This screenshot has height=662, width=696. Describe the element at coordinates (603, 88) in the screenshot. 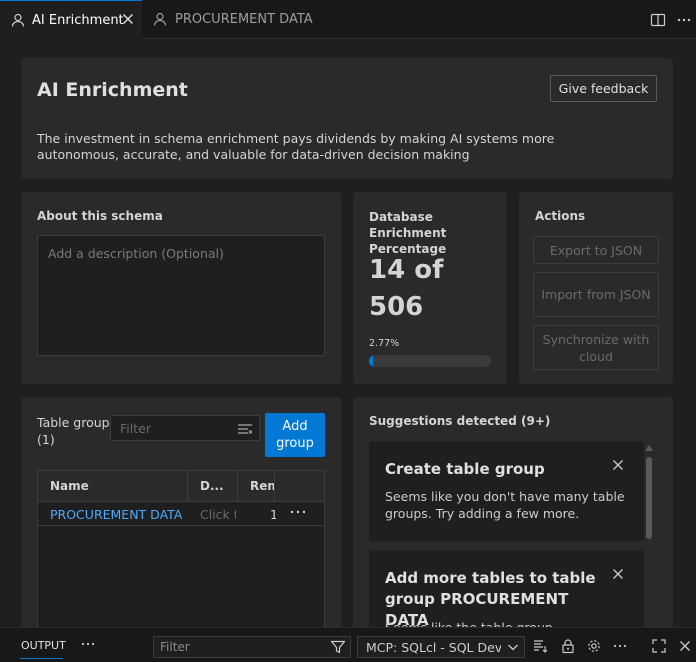

I see `give-feedback-button: Give feedback` at that location.